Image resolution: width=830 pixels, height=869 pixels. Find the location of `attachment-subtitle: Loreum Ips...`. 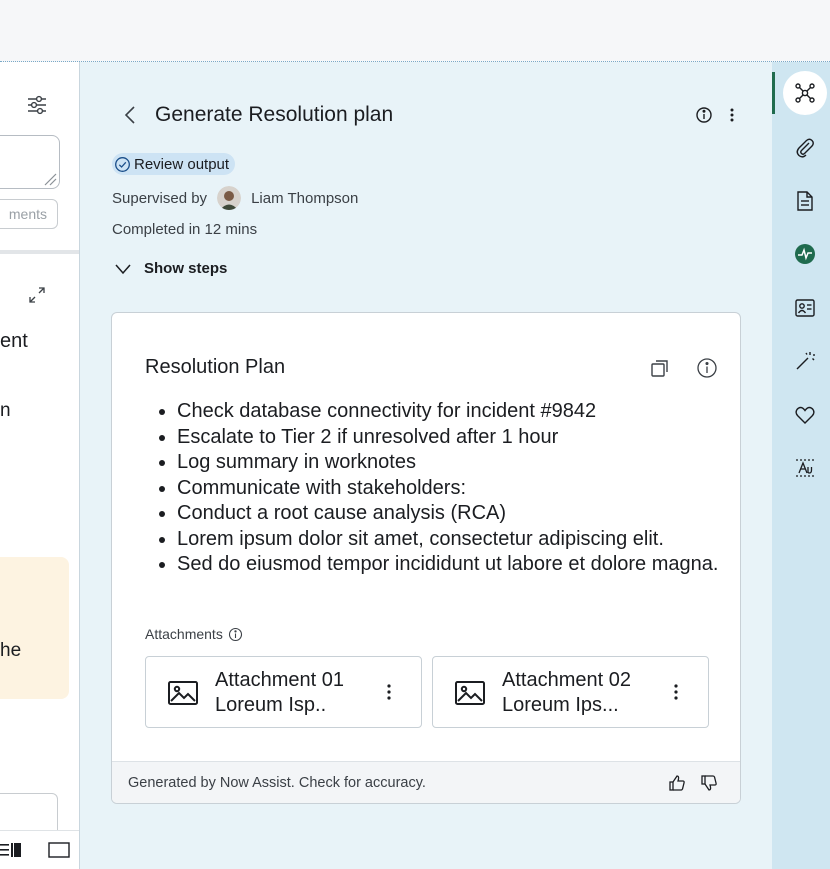

attachment-subtitle: Loreum Ips... is located at coordinates (560, 705).